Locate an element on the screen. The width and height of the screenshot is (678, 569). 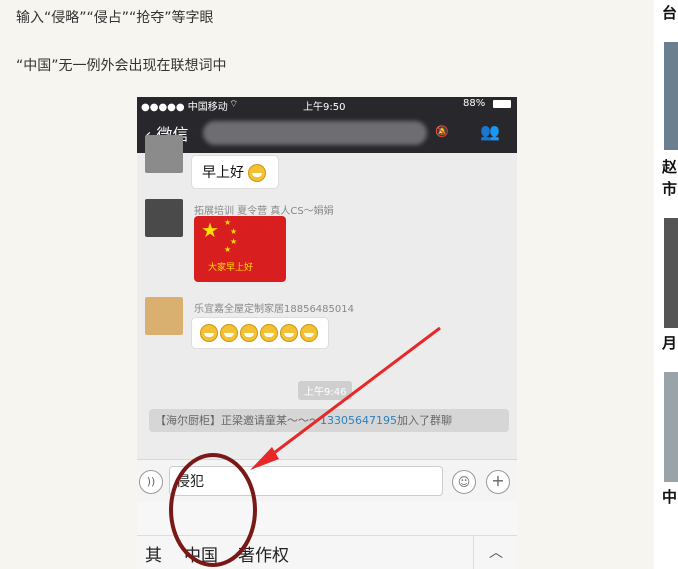
sidebar-title: 台 is located at coordinates (669, 12).